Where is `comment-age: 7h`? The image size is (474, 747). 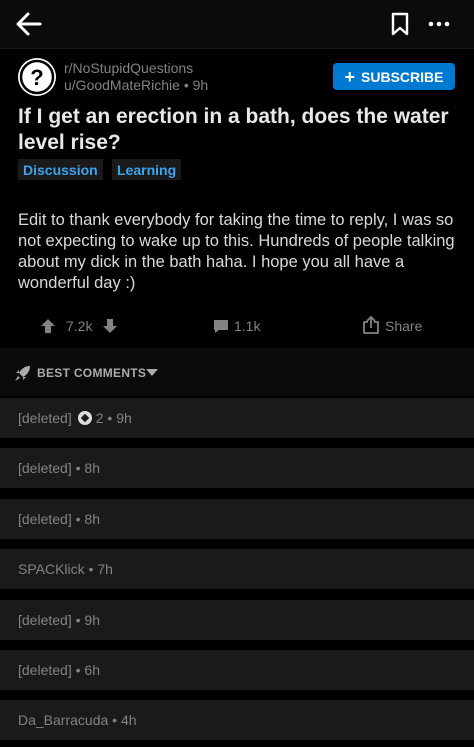
comment-age: 7h is located at coordinates (105, 569).